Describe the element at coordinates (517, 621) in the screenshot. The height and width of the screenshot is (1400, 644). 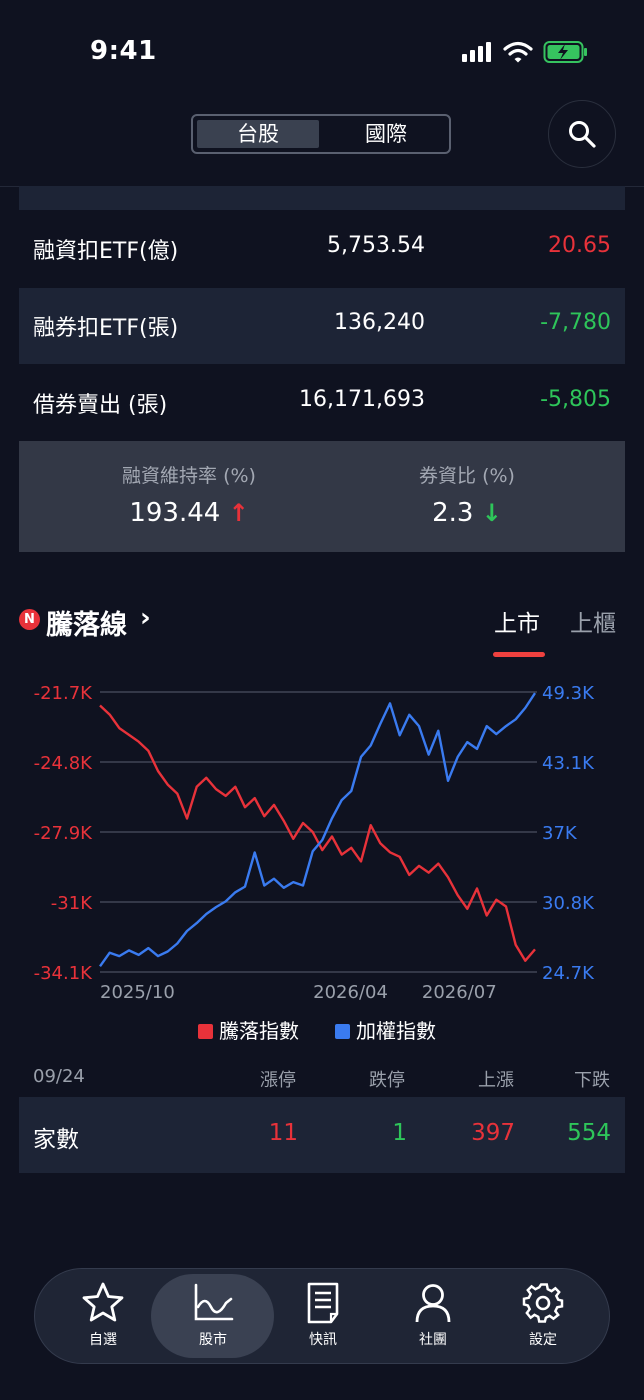
I see `tab-listed: 上市` at that location.